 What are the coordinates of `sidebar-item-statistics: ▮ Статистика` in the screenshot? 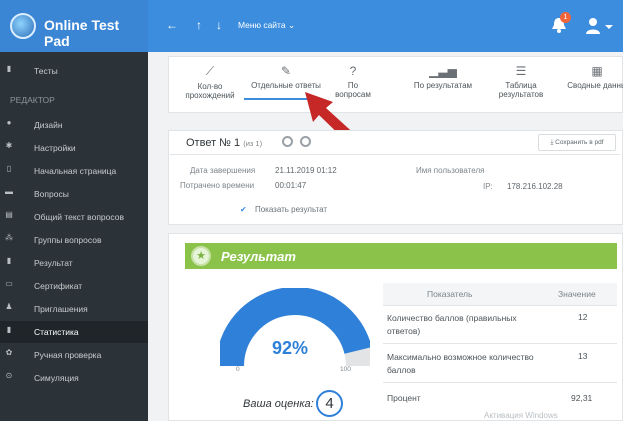 It's located at (74, 332).